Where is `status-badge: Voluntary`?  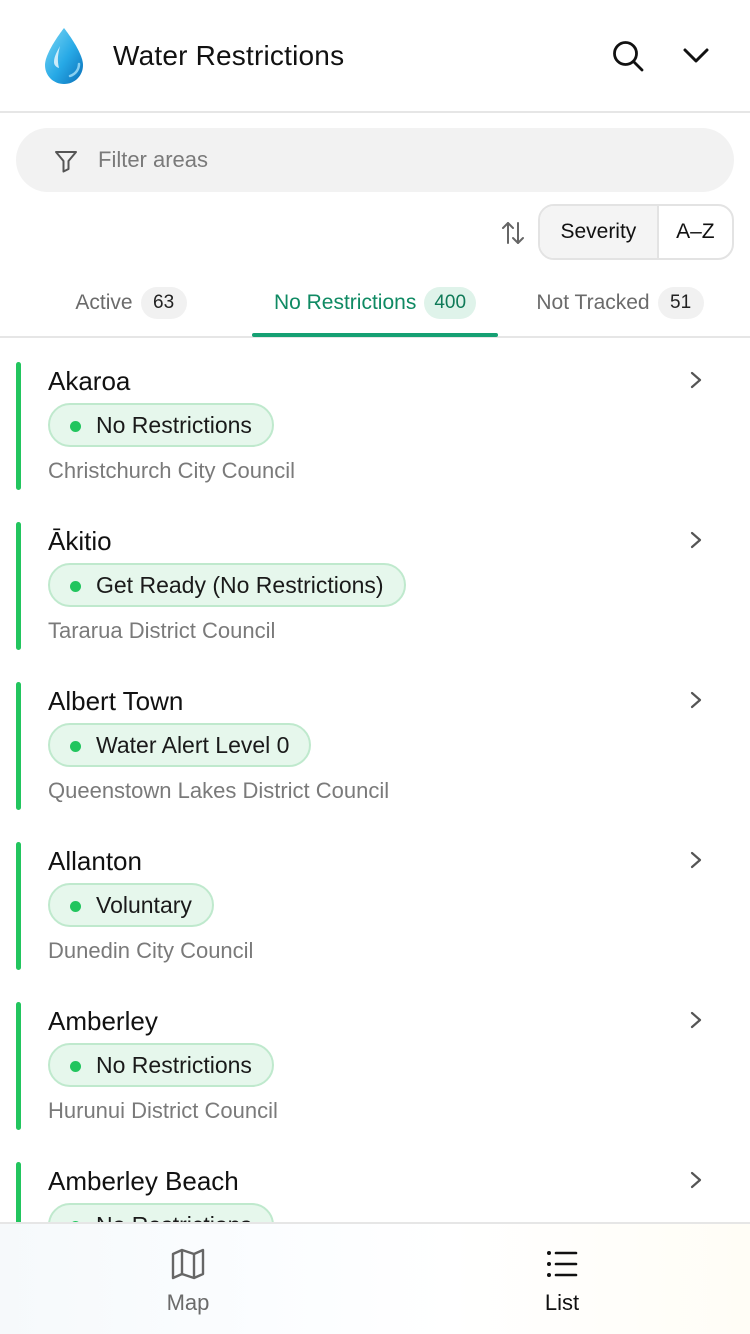
status-badge: Voluntary is located at coordinates (131, 905).